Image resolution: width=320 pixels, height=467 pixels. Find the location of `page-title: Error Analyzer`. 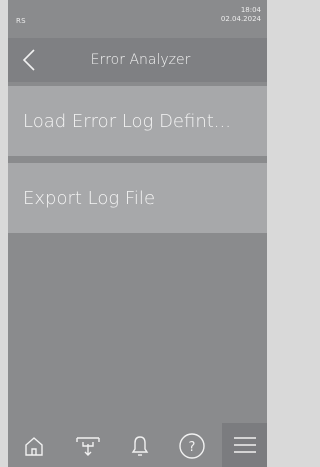

page-title: Error Analyzer is located at coordinates (140, 60).